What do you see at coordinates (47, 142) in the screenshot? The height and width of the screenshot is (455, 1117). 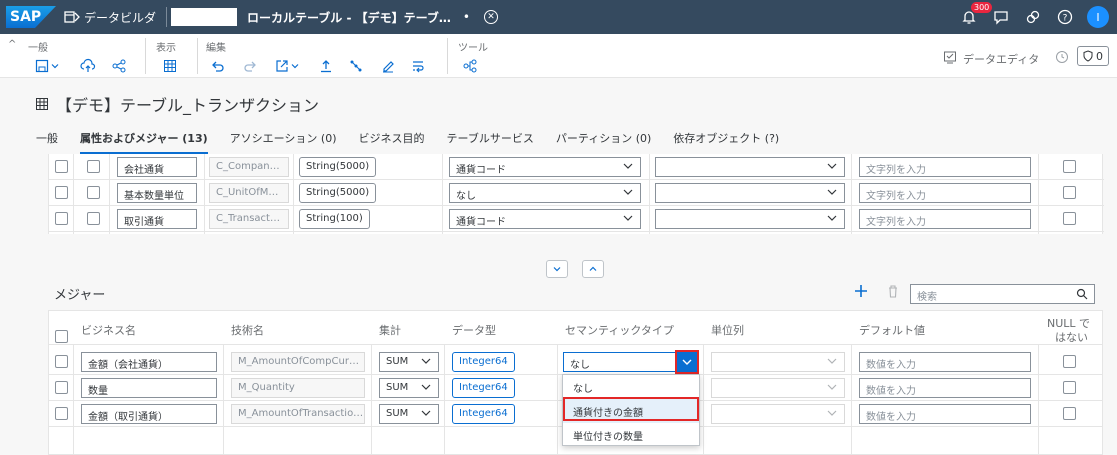 I see `tab-general: 一般` at bounding box center [47, 142].